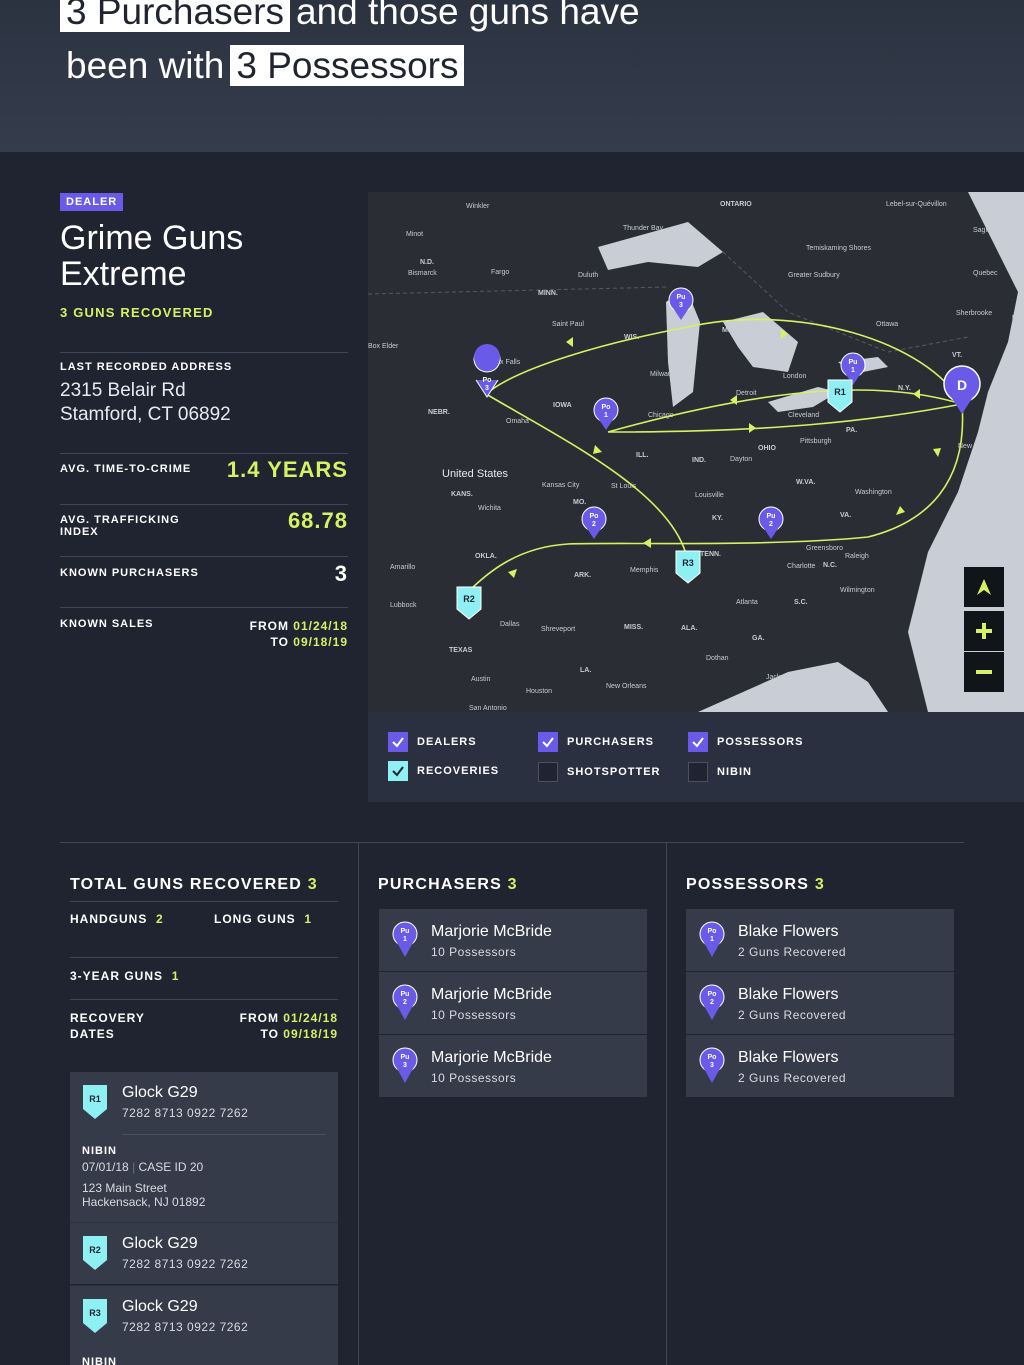  What do you see at coordinates (548, 293) in the screenshot?
I see `map-label: MINN.` at bounding box center [548, 293].